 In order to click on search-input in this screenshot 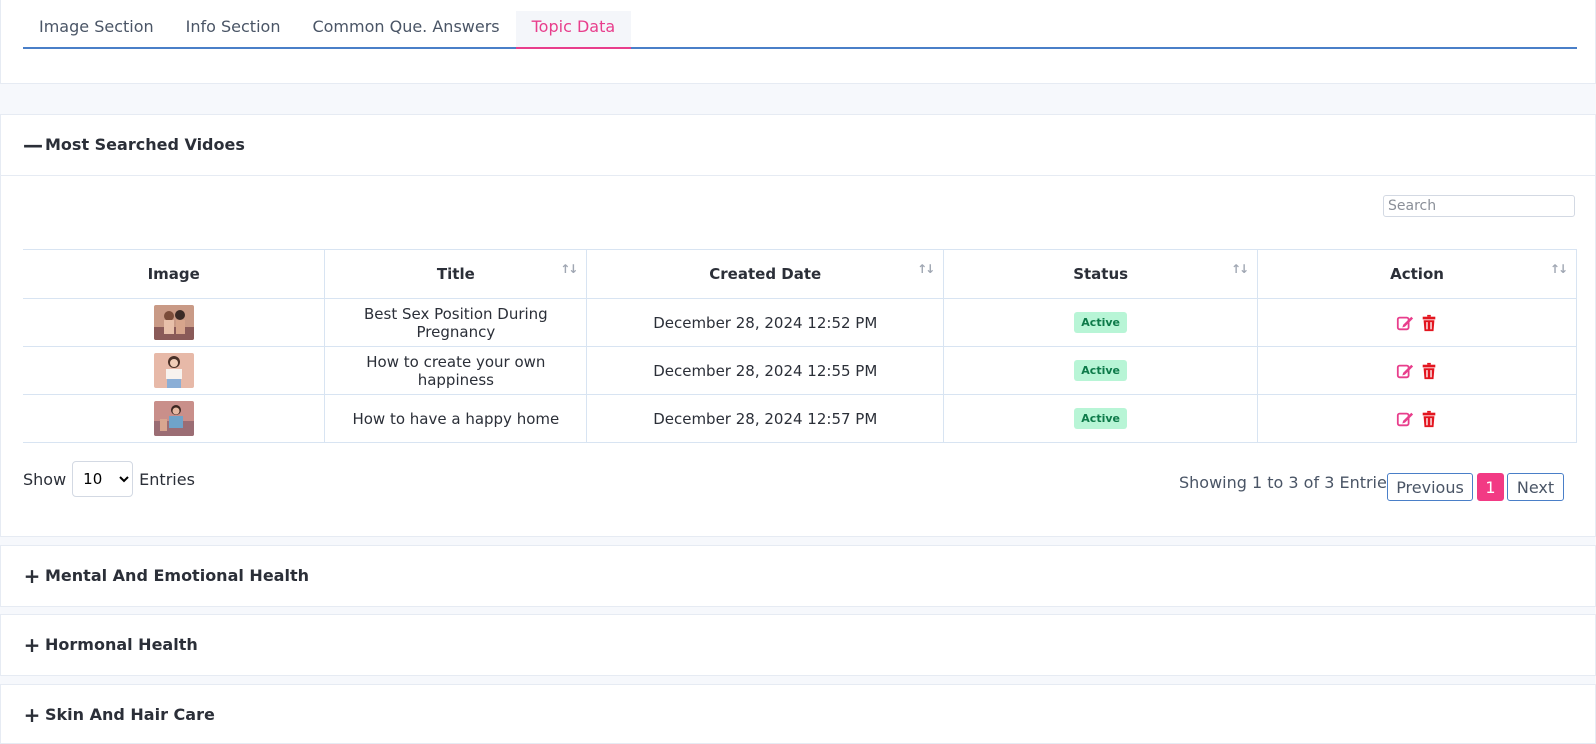, I will do `click(1479, 206)`.